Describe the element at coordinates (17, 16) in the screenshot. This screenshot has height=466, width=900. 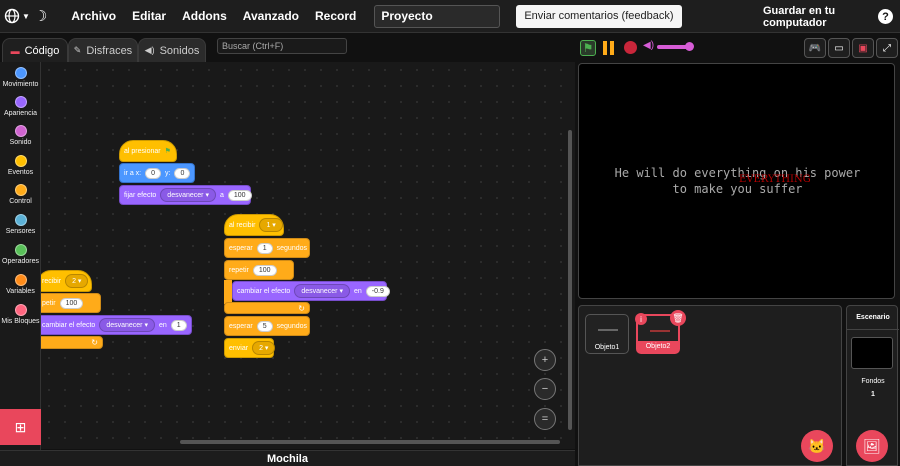
I see `language-menu: ▼` at that location.